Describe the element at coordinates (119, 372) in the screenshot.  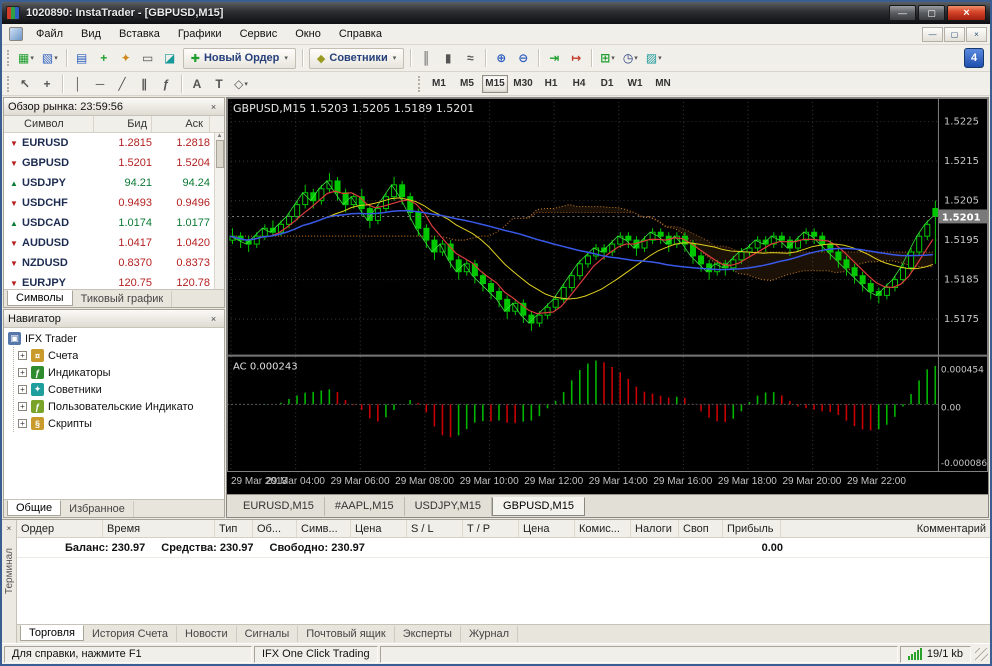
I see `tree-item-1: + ƒ Индикаторы` at that location.